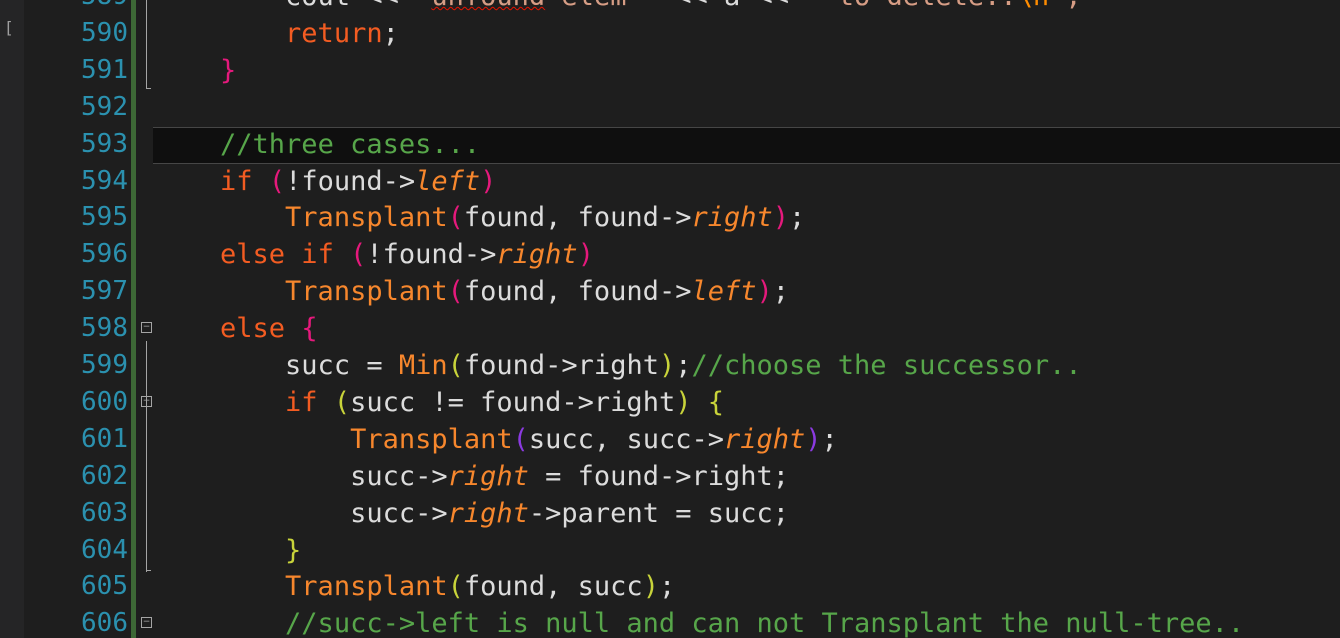 This screenshot has width=1340, height=638. I want to click on code-token: cout, so click(317, 6).